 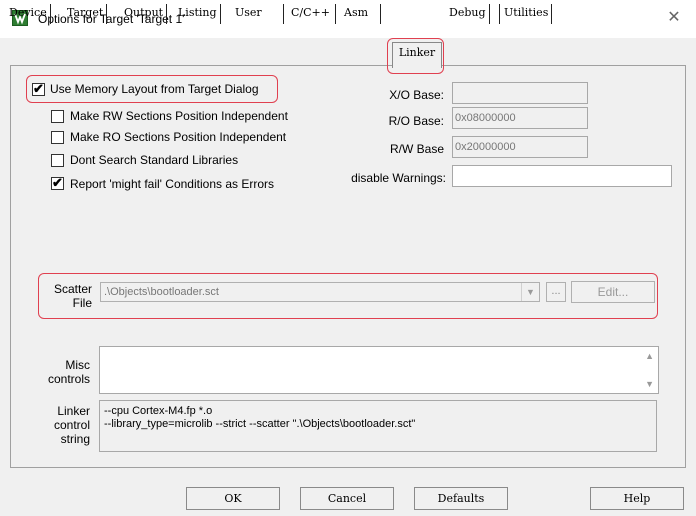 What do you see at coordinates (72, 289) in the screenshot?
I see `scatter-label-line1: Scatter` at bounding box center [72, 289].